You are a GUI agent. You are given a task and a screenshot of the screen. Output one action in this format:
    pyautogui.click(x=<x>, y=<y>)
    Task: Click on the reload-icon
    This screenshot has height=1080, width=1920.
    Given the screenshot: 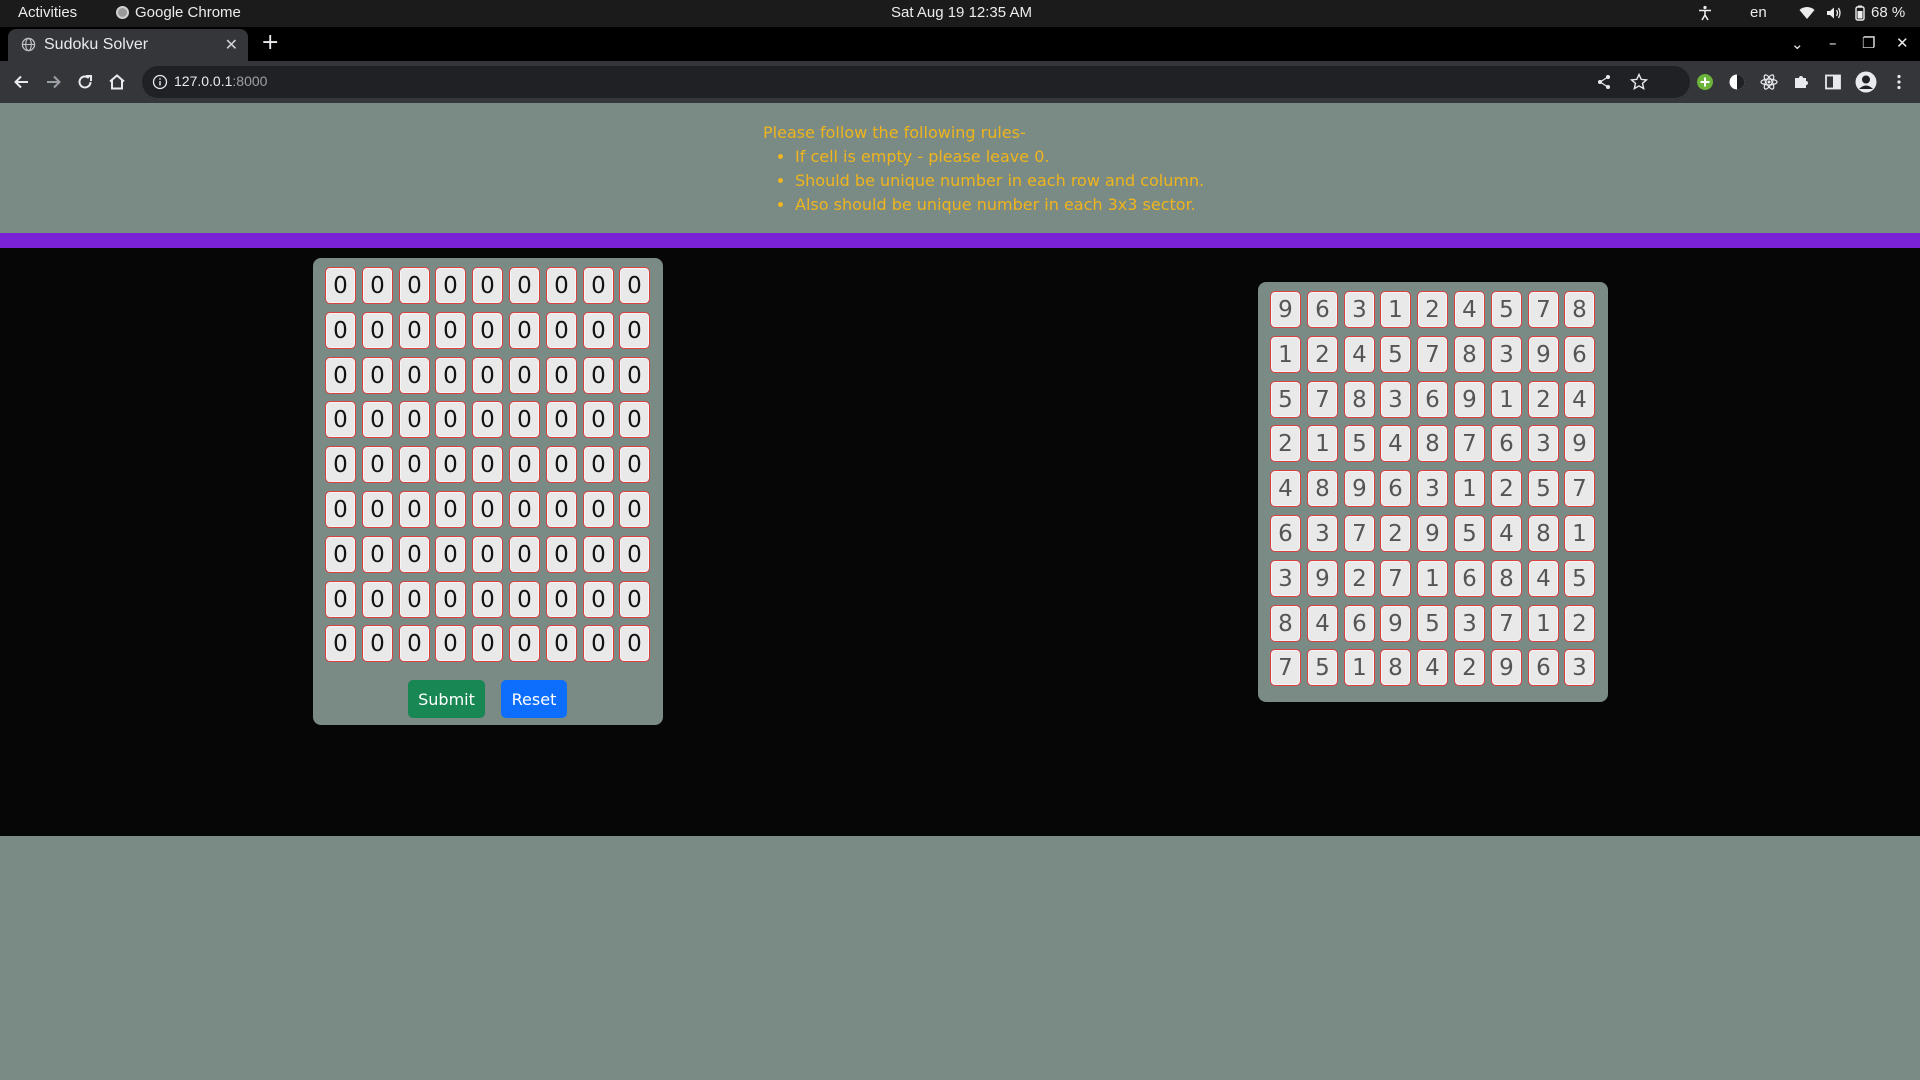 What is the action you would take?
    pyautogui.click(x=85, y=82)
    